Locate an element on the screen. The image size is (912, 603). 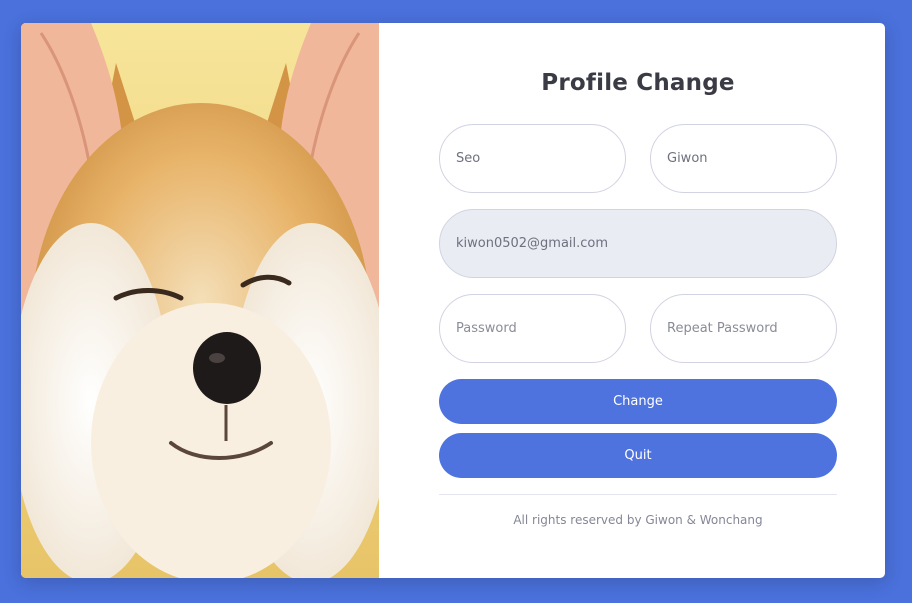
password-field is located at coordinates (532, 328).